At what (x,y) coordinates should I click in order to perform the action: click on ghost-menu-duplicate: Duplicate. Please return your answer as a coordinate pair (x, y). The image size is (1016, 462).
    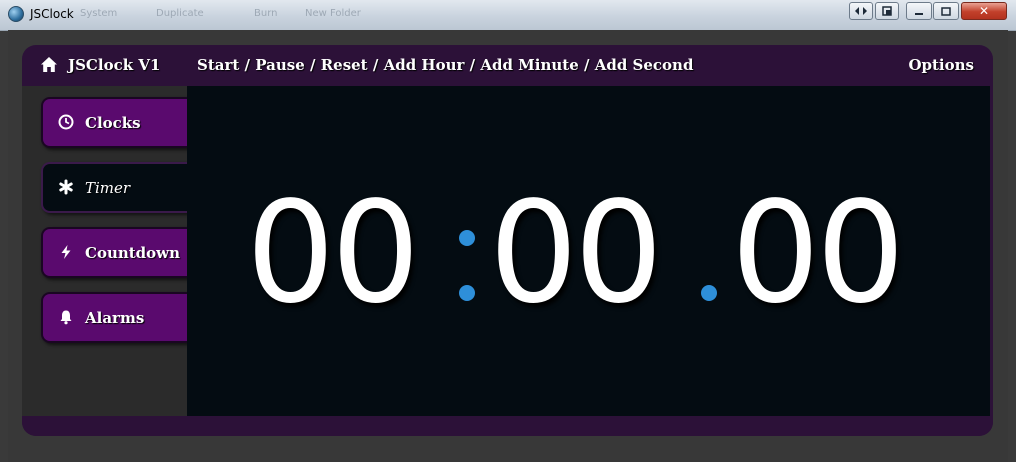
    Looking at the image, I should click on (180, 13).